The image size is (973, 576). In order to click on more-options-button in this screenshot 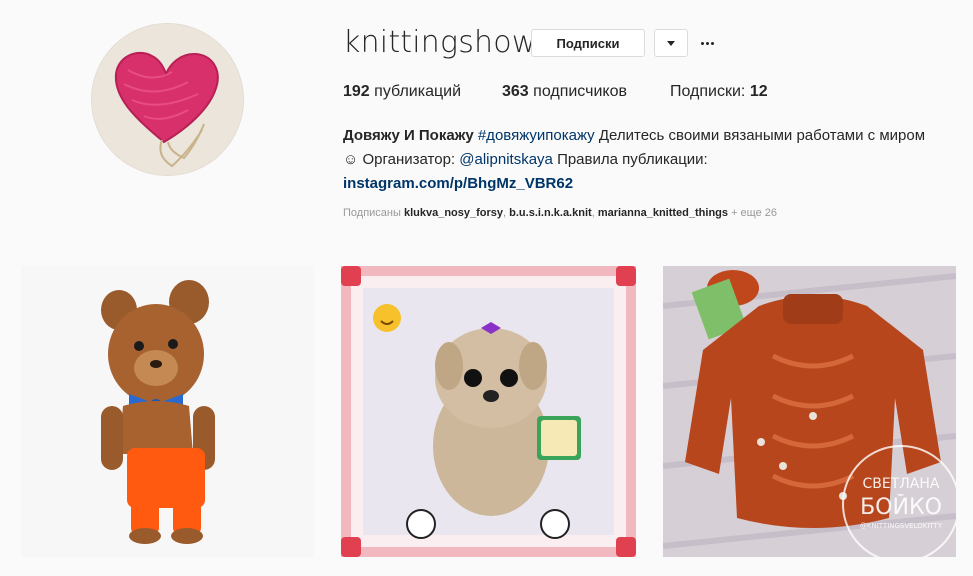, I will do `click(707, 43)`.